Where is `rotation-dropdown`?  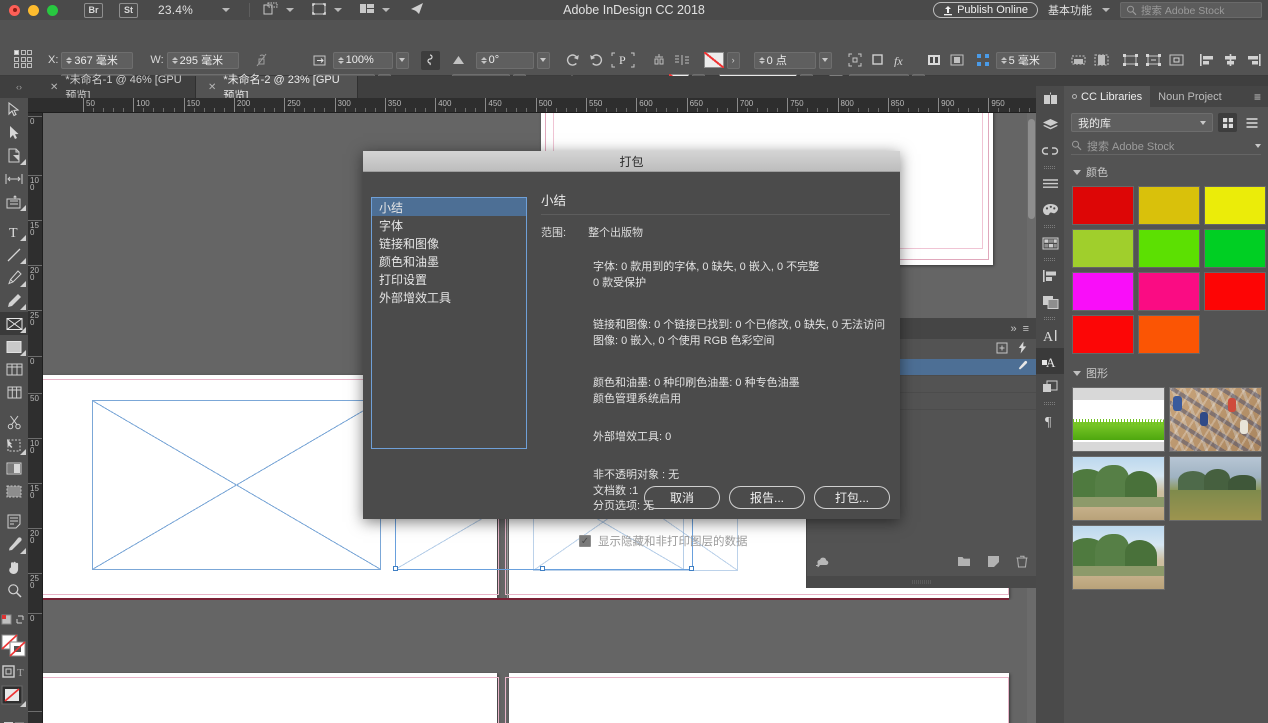 rotation-dropdown is located at coordinates (543, 60).